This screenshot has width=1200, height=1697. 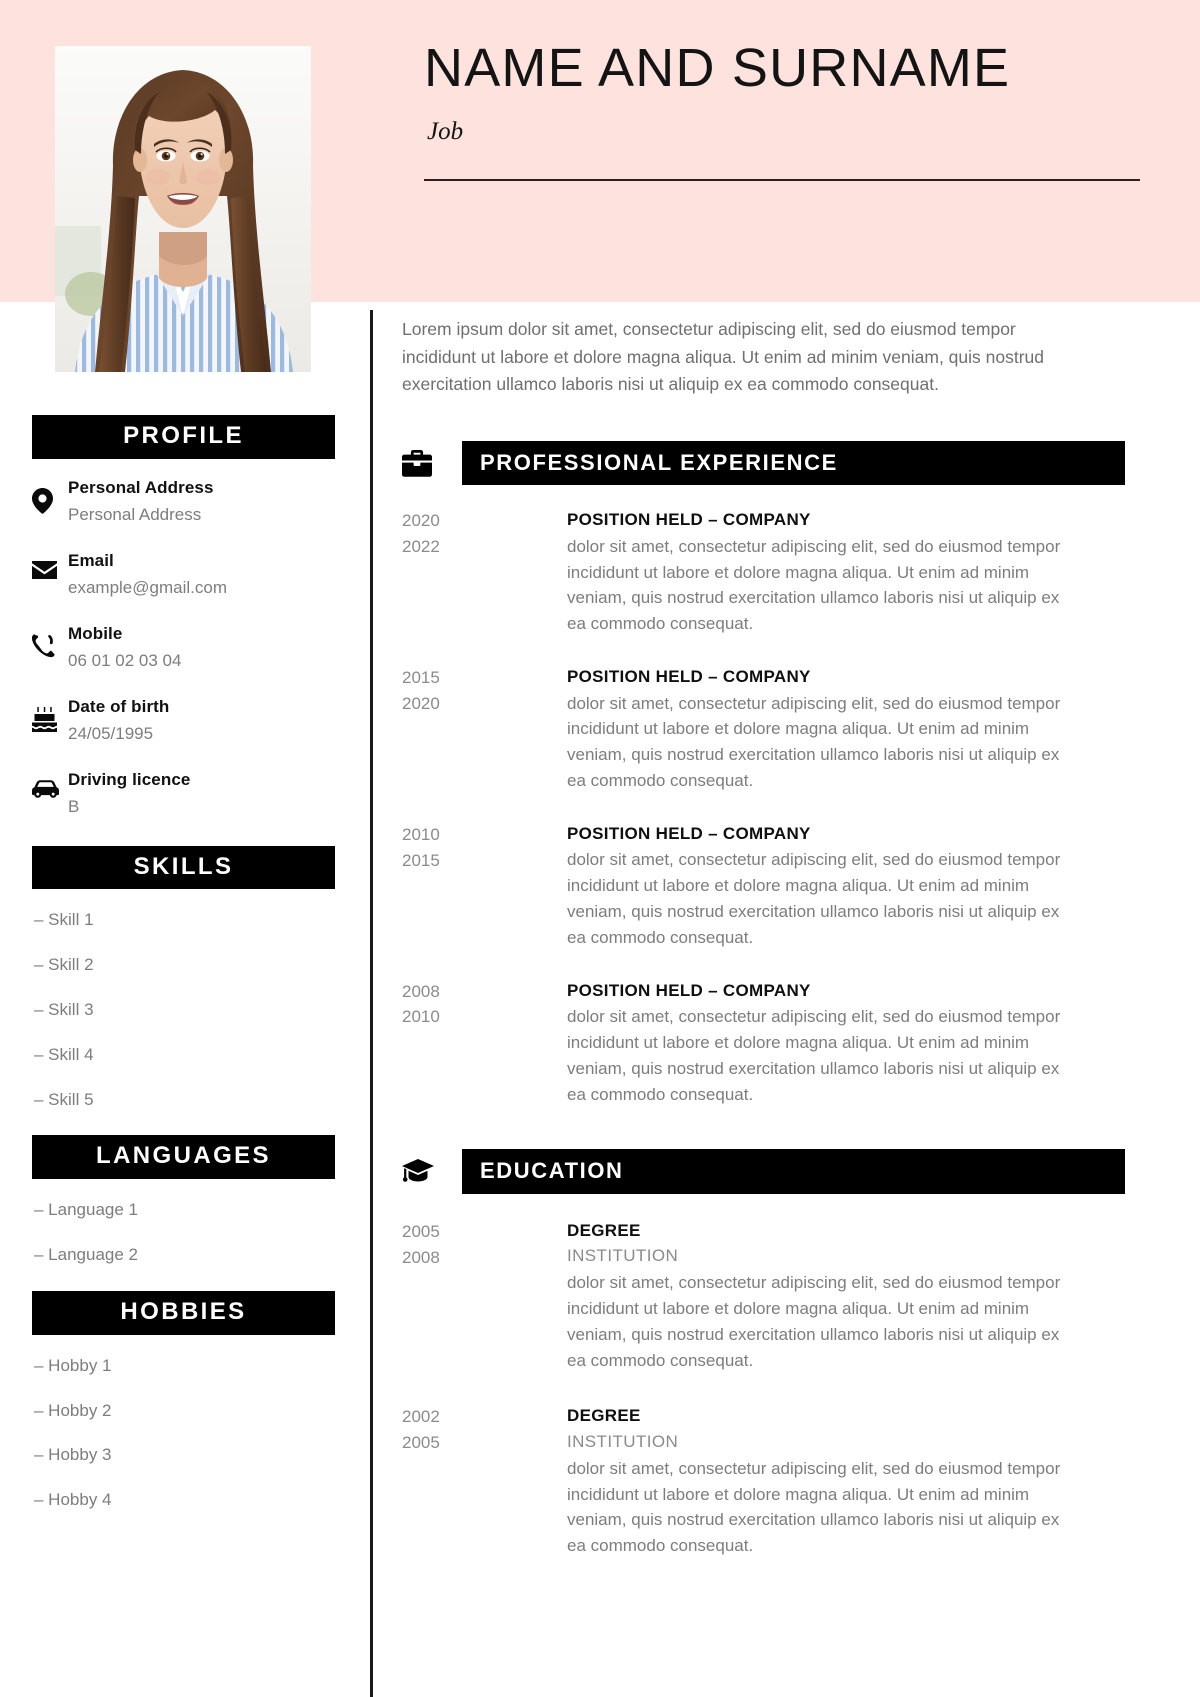 I want to click on entry-year-start: 2008, so click(x=421, y=991).